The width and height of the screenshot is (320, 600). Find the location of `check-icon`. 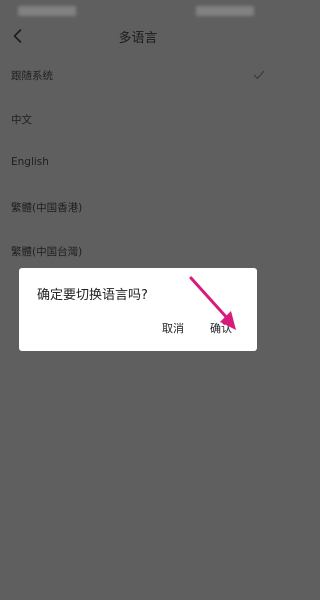

check-icon is located at coordinates (259, 74).